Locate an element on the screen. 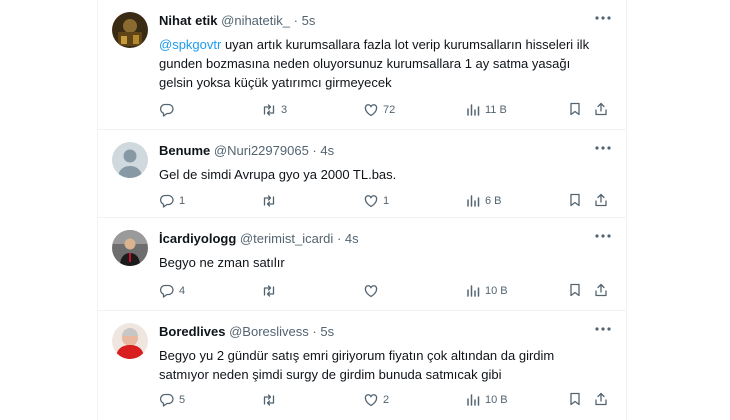  tweet-header: Benume @Nuri22979065 · 4s is located at coordinates (246, 151).